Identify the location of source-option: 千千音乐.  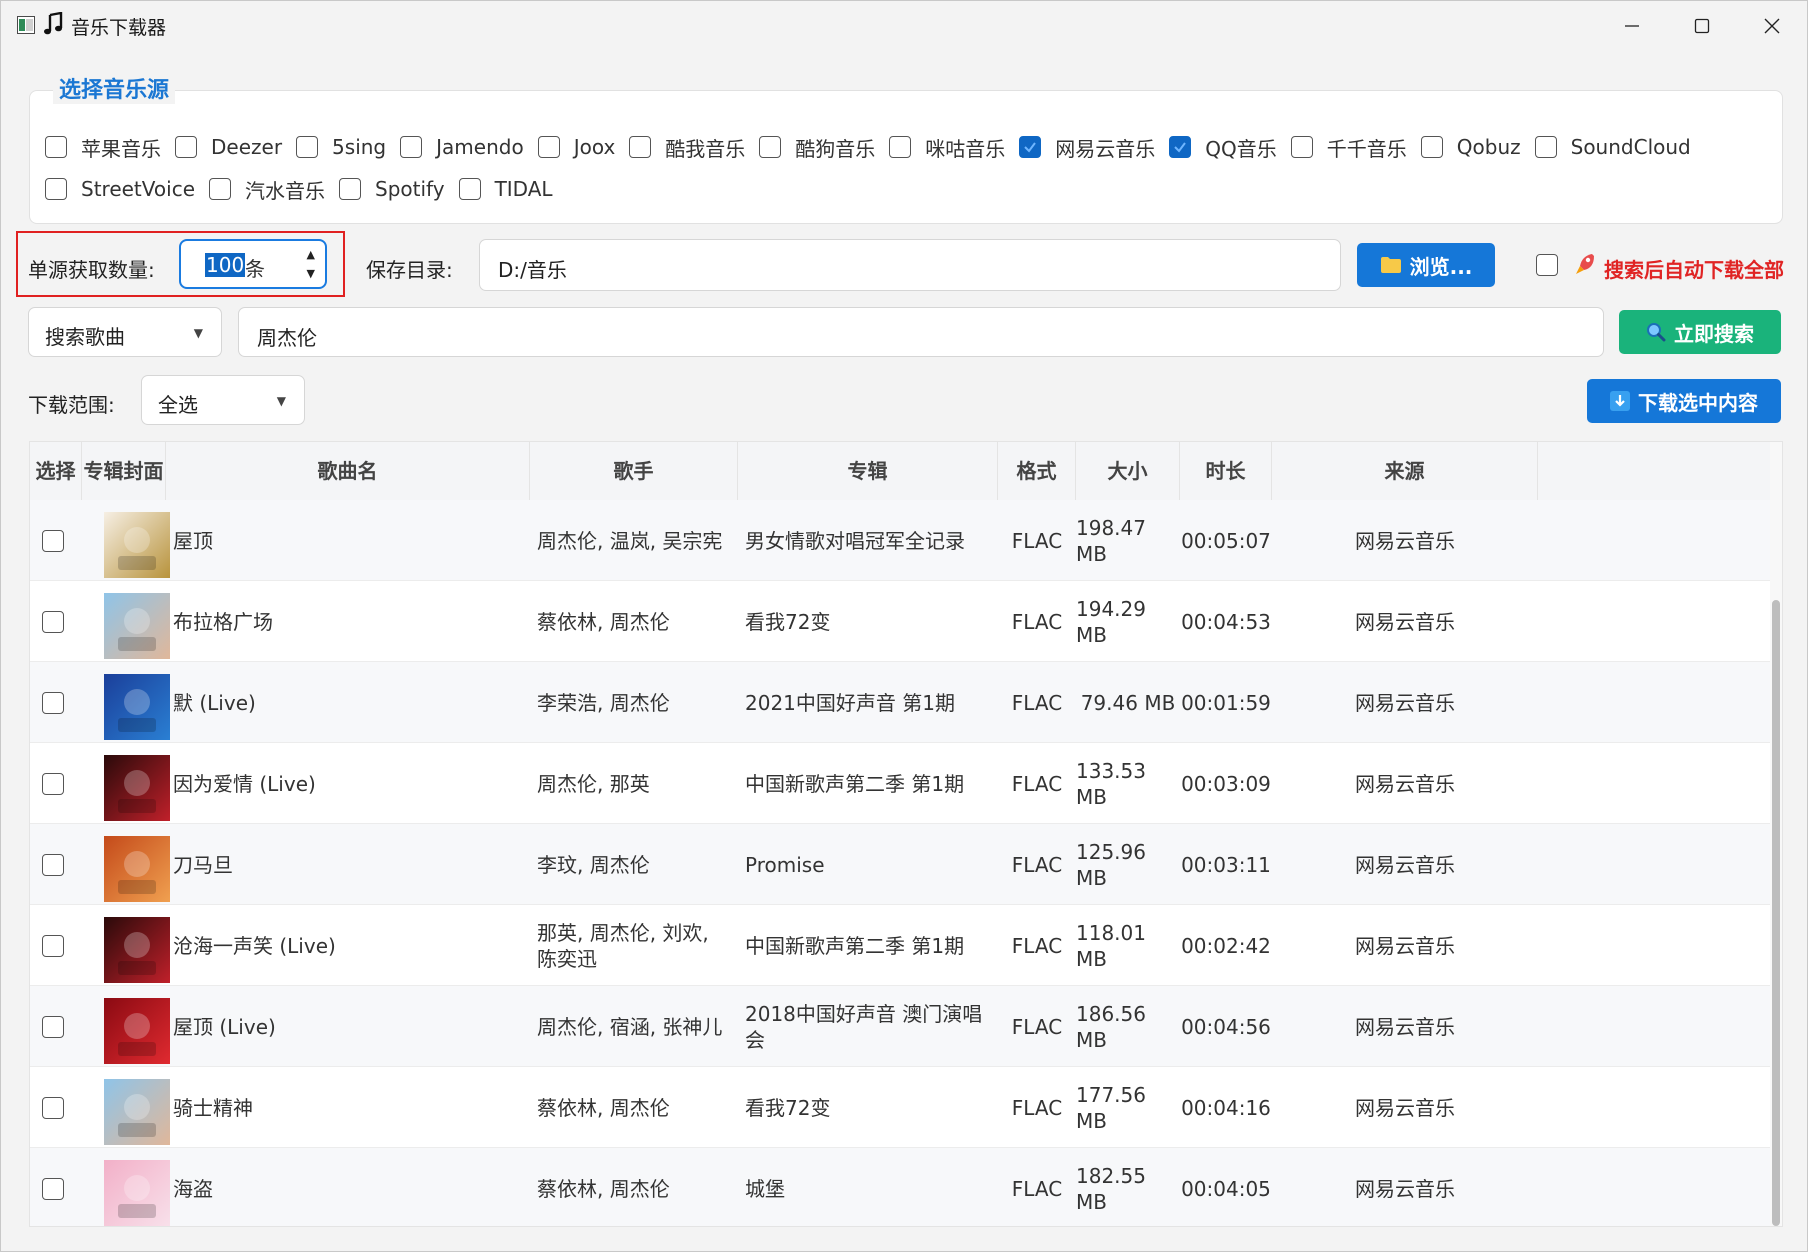
(1348, 147).